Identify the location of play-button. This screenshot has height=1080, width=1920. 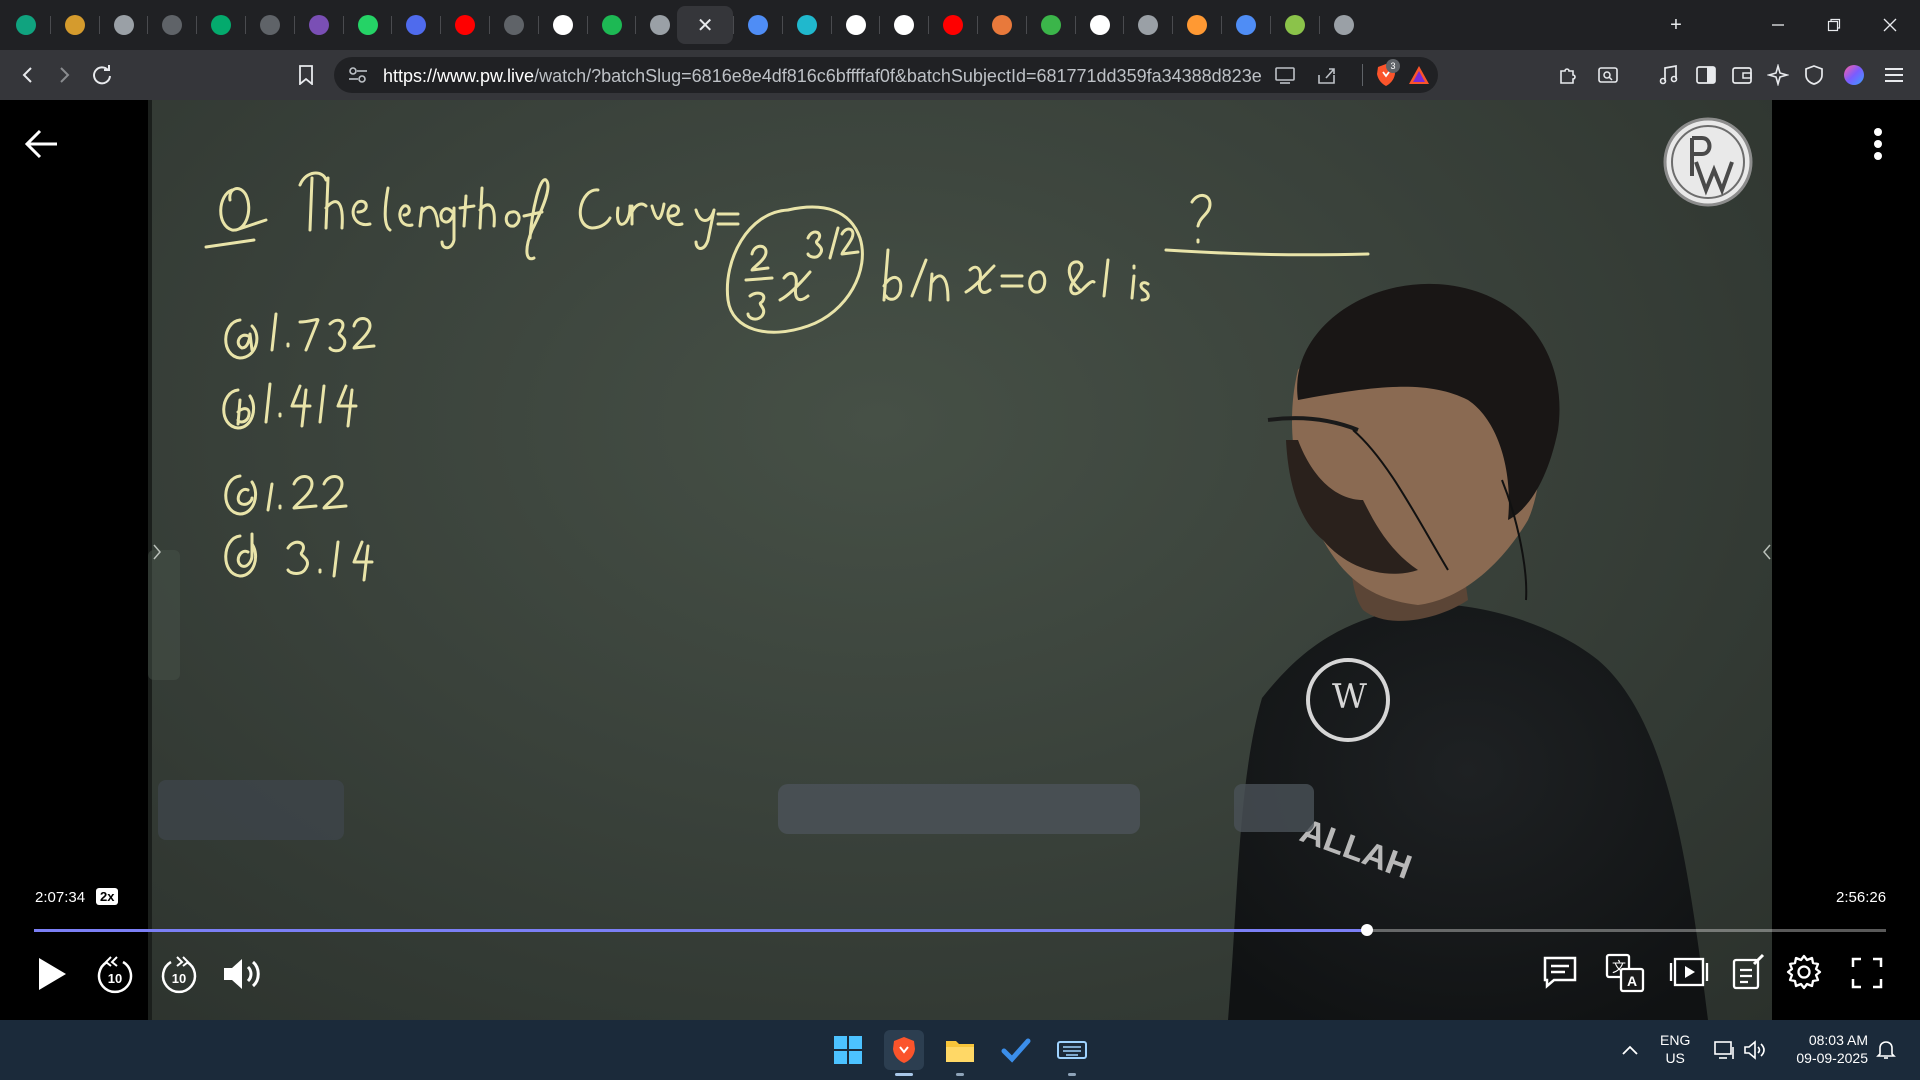
(52, 974).